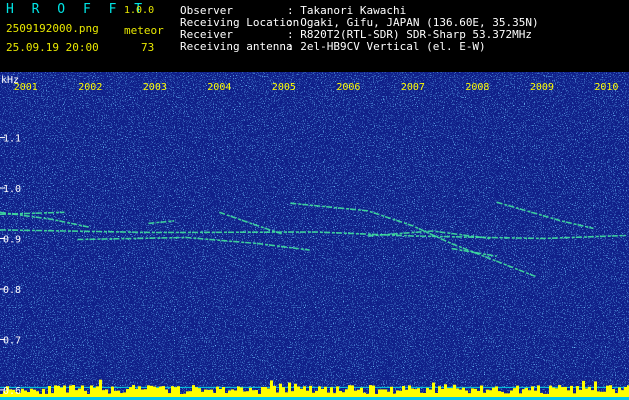 The image size is (629, 400). What do you see at coordinates (90, 87) in the screenshot?
I see `x-tick-label: 2002` at bounding box center [90, 87].